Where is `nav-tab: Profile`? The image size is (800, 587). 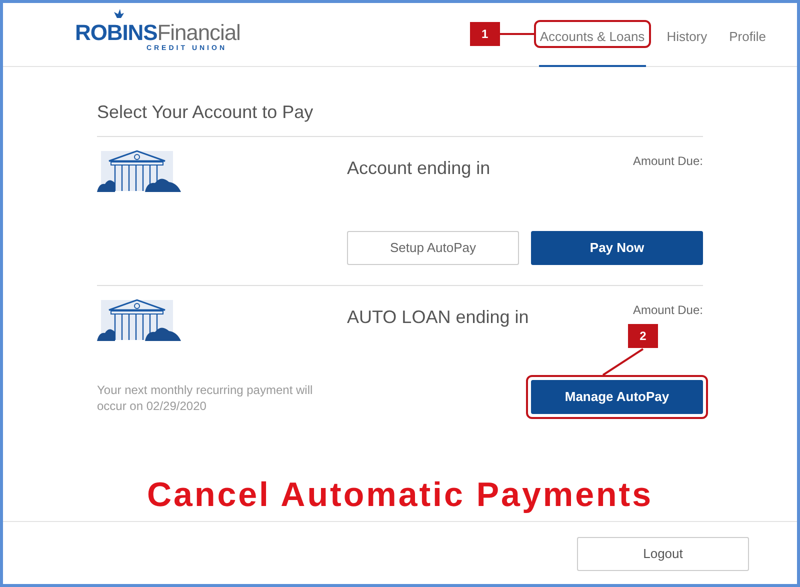
nav-tab: Profile is located at coordinates (747, 35).